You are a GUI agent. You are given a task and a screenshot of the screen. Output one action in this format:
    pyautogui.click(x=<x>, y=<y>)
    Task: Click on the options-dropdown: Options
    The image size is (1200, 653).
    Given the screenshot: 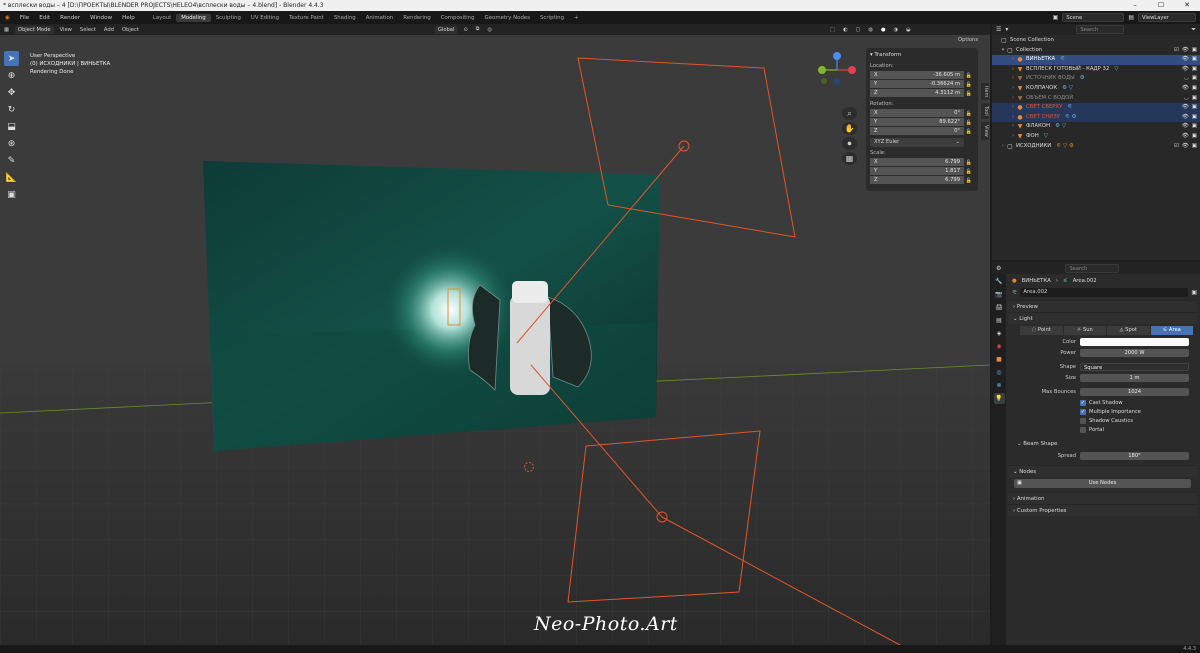 What is the action you would take?
    pyautogui.click(x=968, y=40)
    